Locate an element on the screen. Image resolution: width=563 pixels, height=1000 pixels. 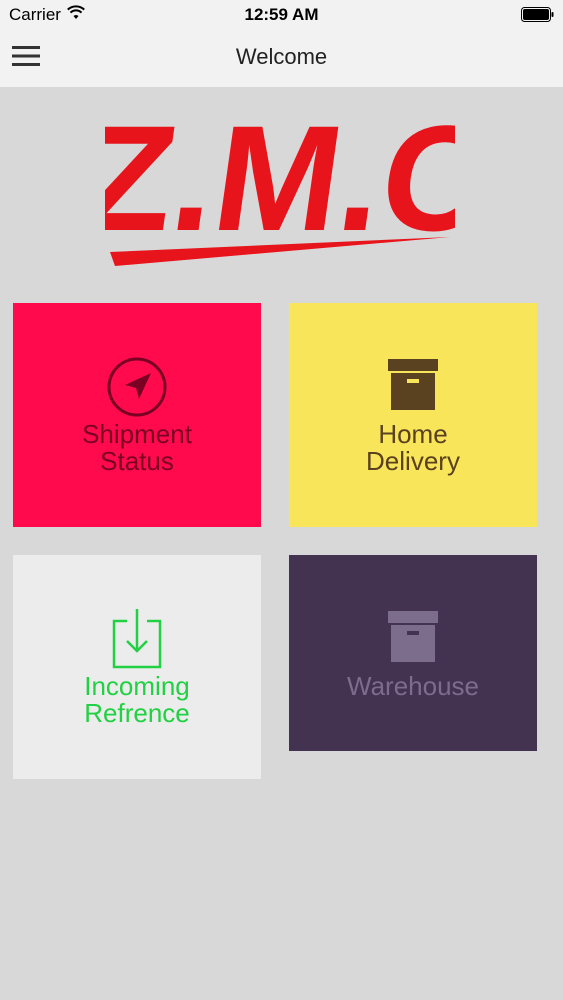
tile-label: Warehouse is located at coordinates (413, 685).